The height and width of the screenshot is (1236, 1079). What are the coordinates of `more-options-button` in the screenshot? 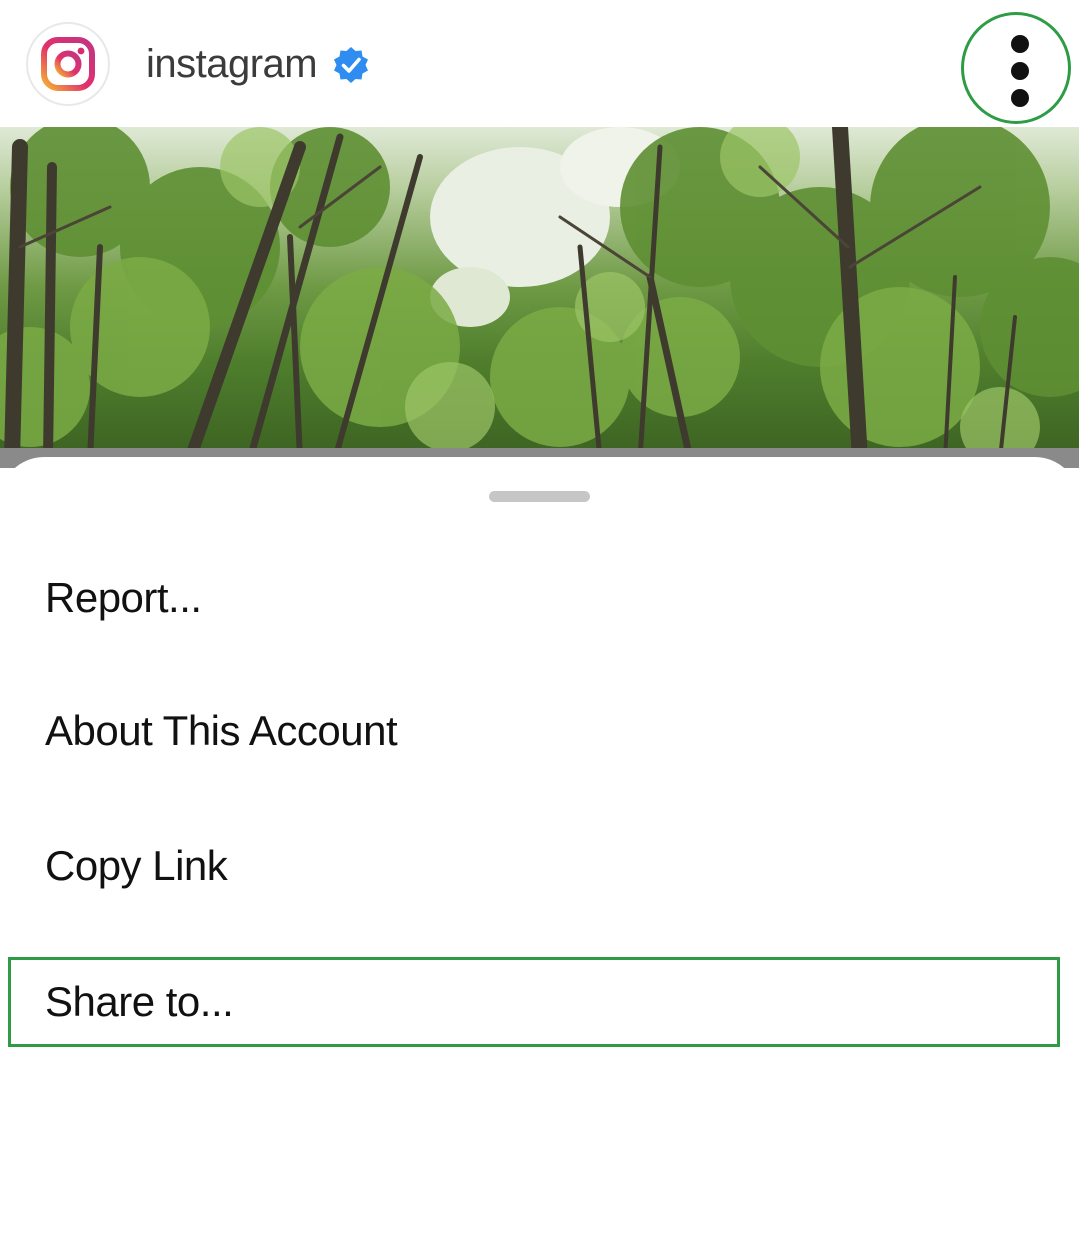 It's located at (1016, 68).